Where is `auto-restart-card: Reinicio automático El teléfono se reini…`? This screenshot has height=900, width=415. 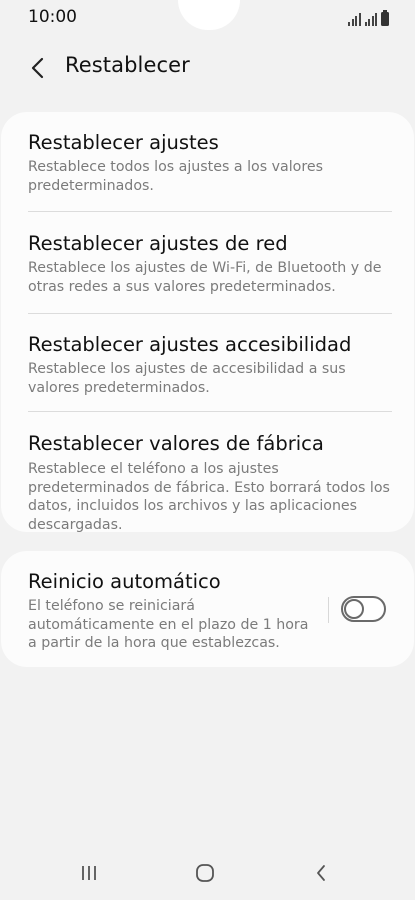
auto-restart-card: Reinicio automático El teléfono se reini… is located at coordinates (207, 609).